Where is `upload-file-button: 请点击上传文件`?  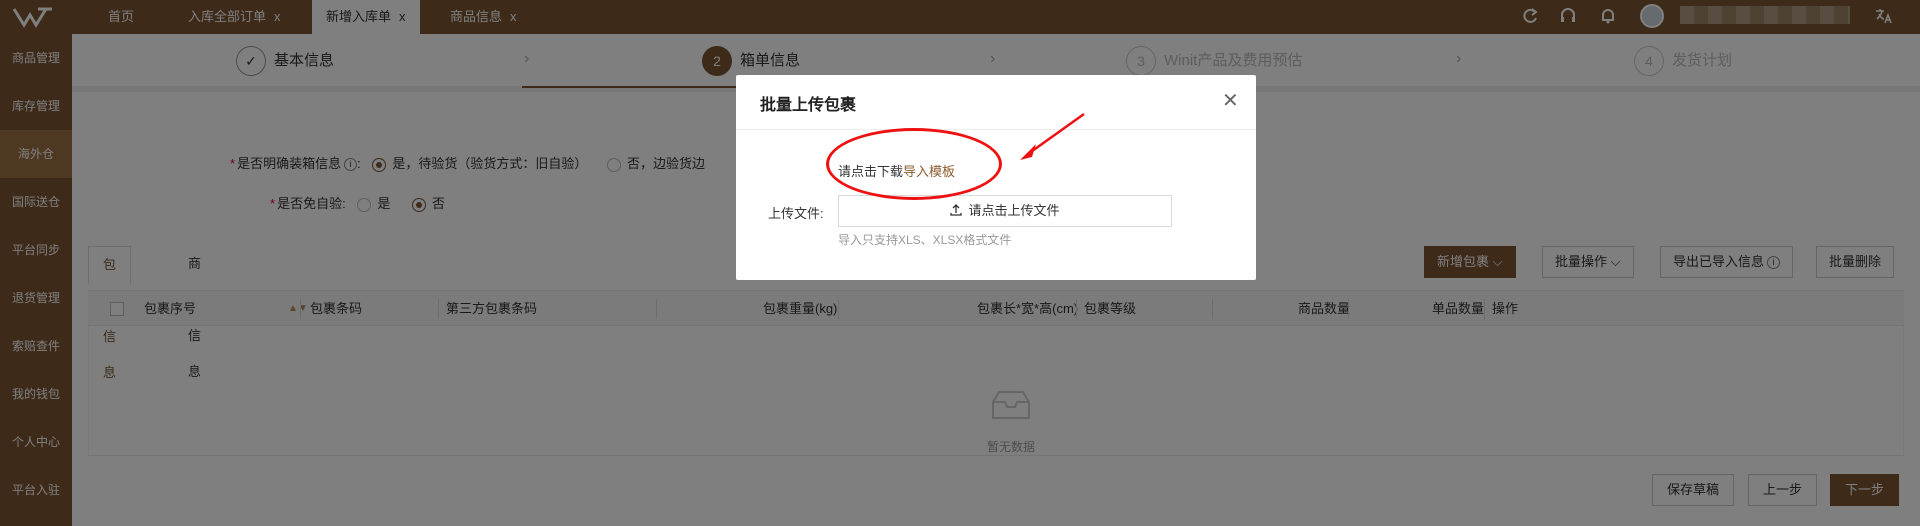 upload-file-button: 请点击上传文件 is located at coordinates (1005, 211).